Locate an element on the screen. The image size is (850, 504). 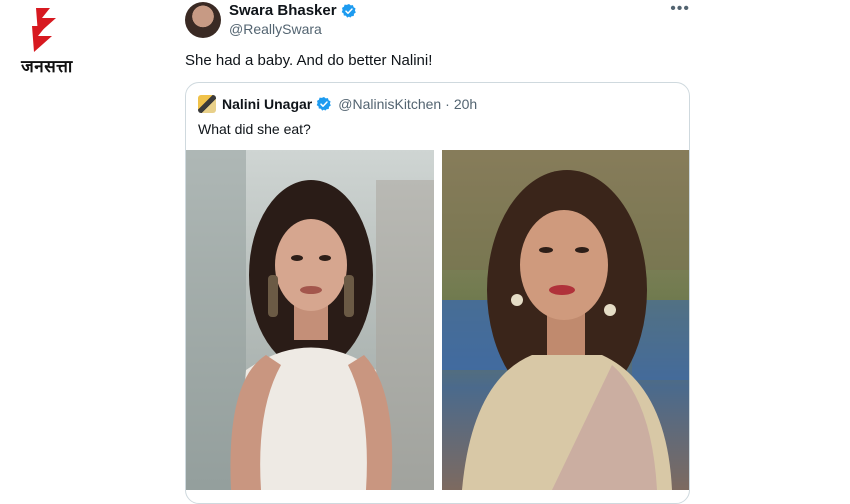
quoted-avatar is located at coordinates (207, 104).